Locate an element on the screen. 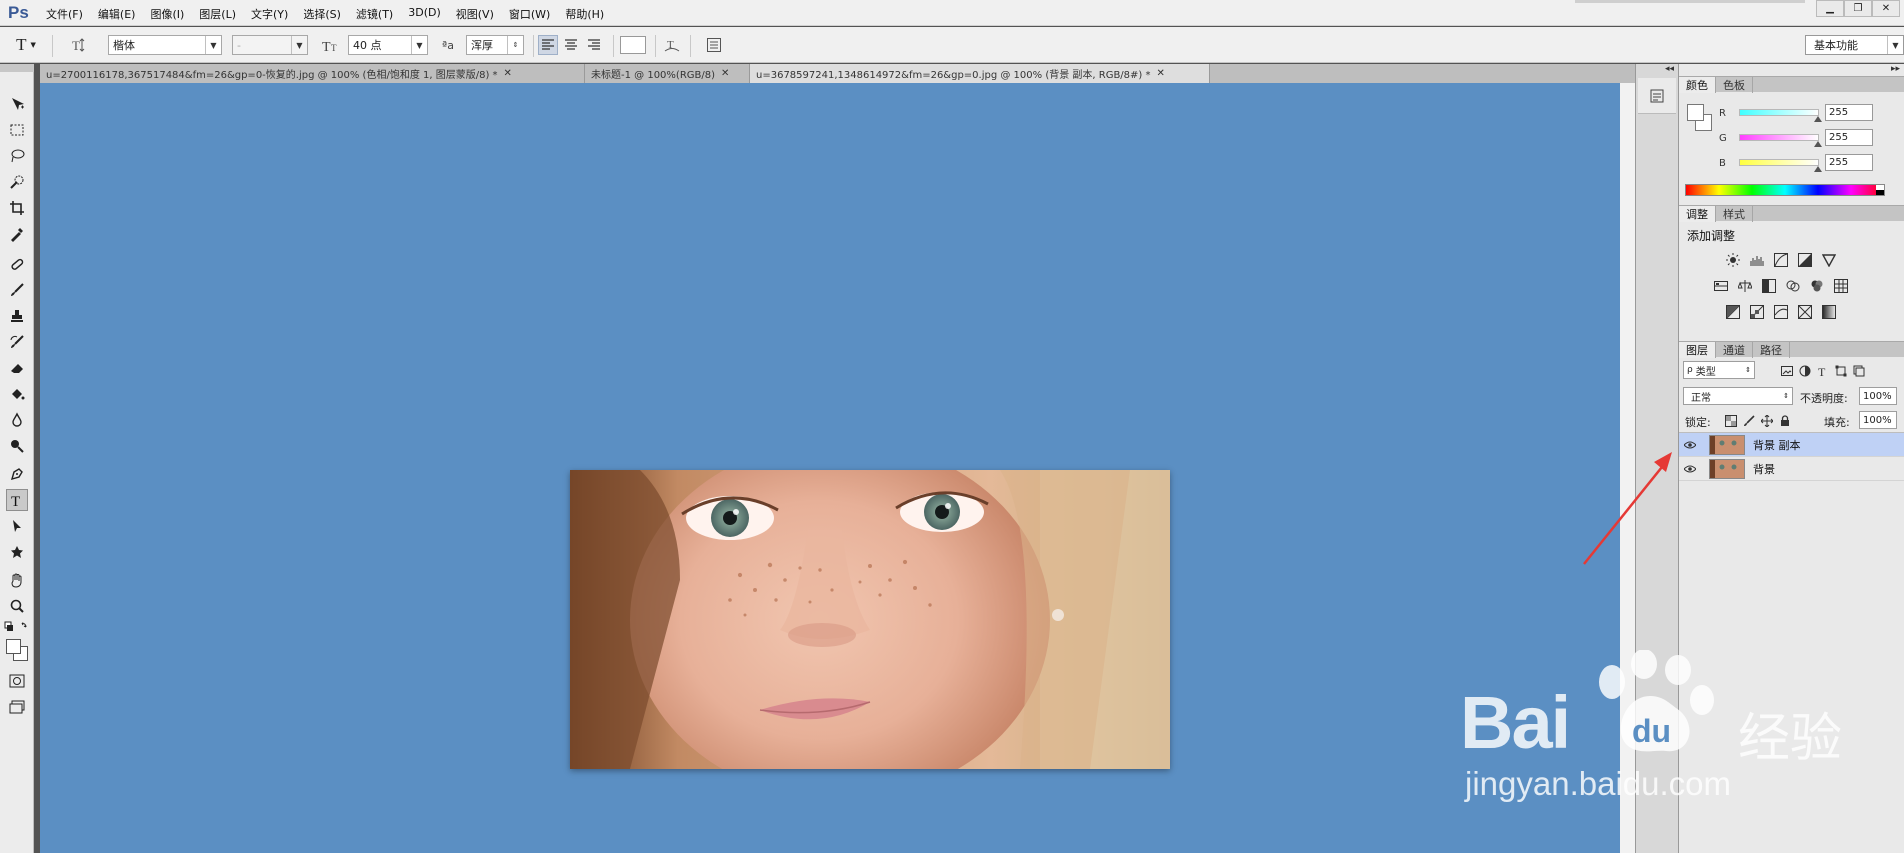 Image resolution: width=1904 pixels, height=853 pixels. lock-all-icon is located at coordinates (1785, 421).